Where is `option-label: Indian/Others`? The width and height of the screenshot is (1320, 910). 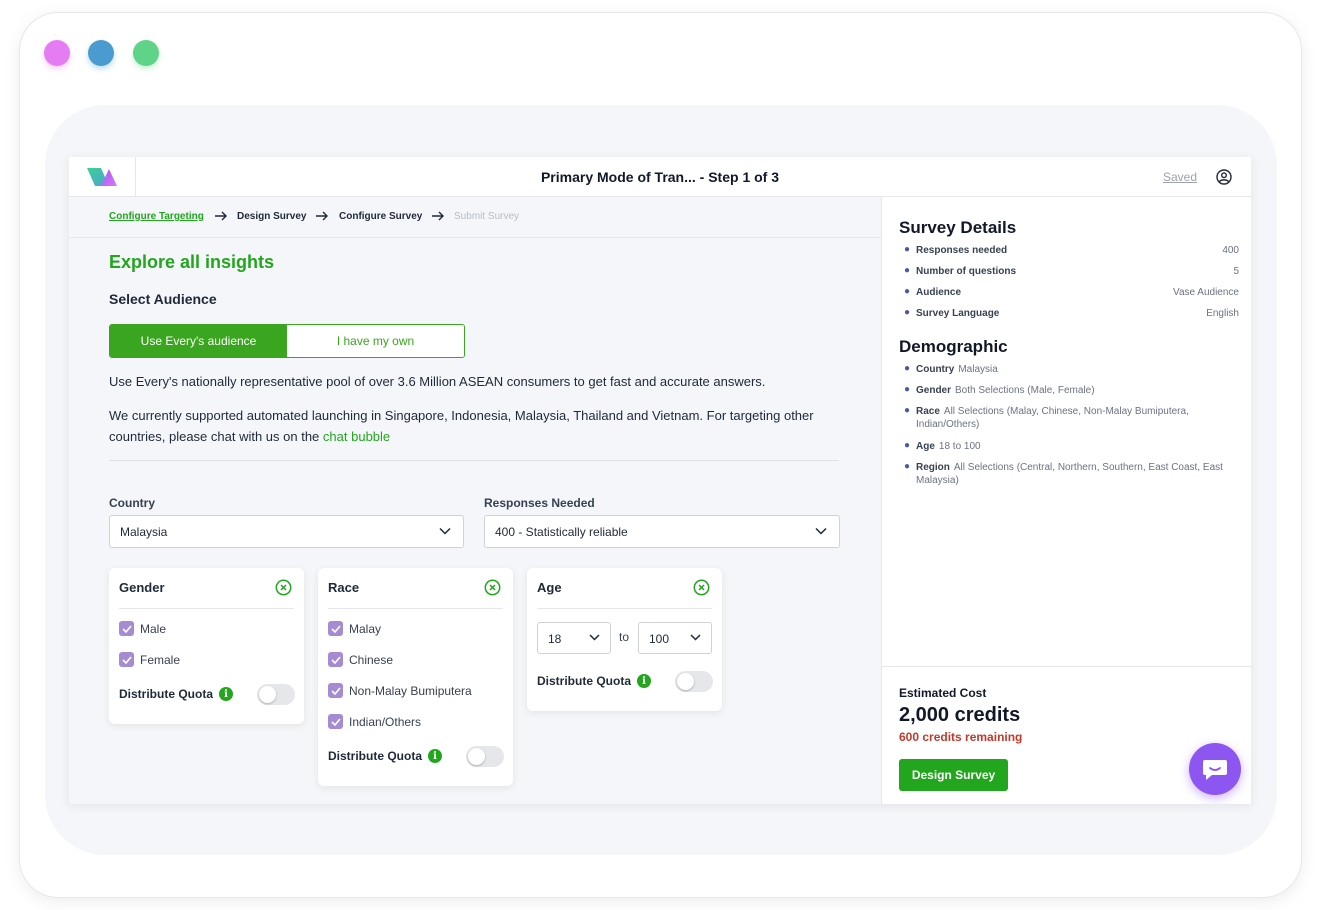
option-label: Indian/Others is located at coordinates (385, 721).